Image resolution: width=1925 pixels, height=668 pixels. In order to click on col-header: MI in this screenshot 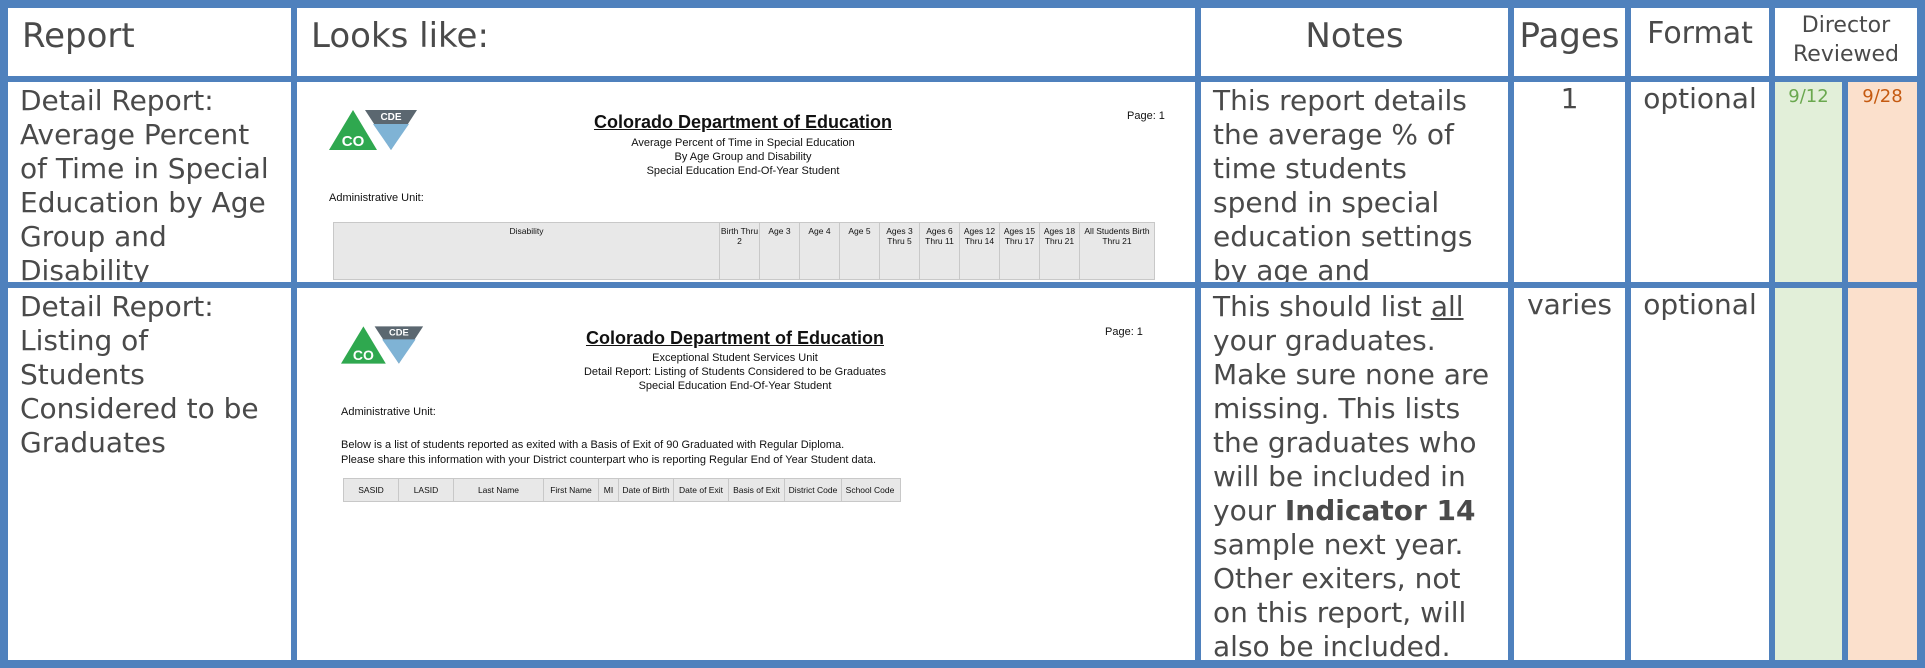, I will do `click(609, 490)`.